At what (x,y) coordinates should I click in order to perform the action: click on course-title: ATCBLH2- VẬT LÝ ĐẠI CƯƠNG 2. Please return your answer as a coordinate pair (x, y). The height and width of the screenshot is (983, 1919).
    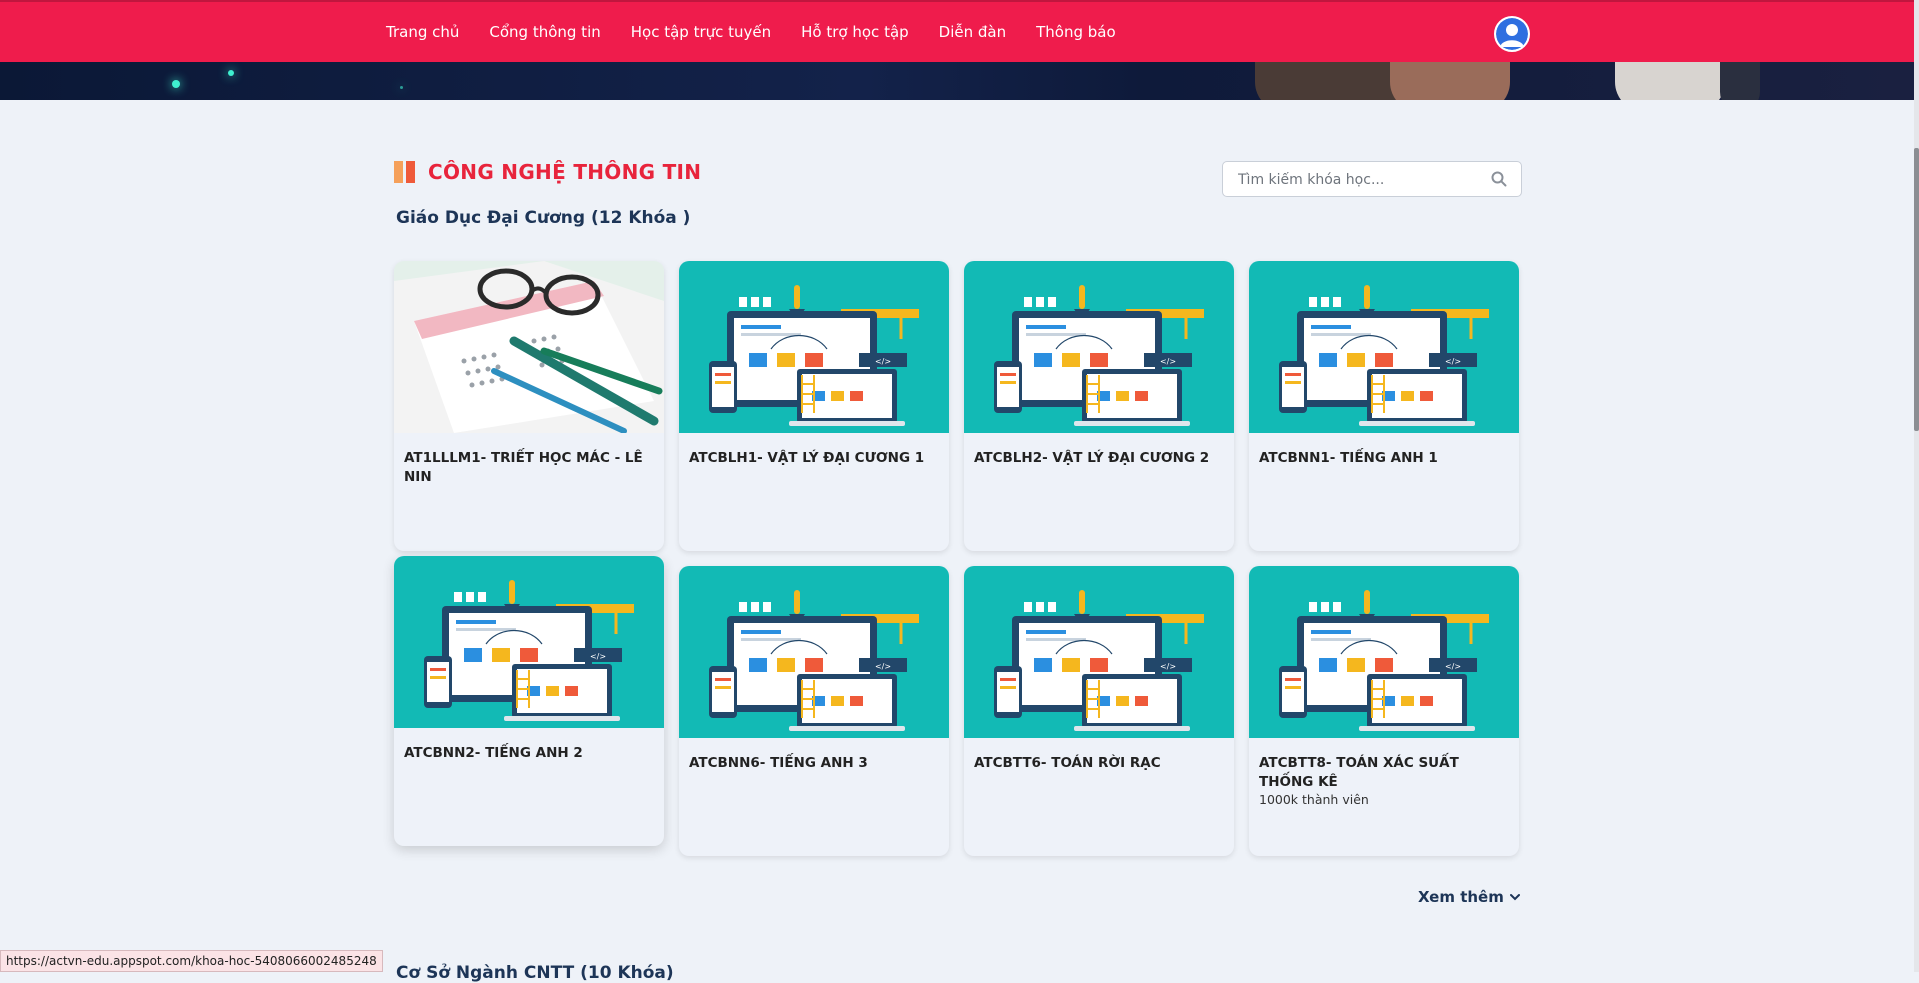
    Looking at the image, I should click on (1092, 458).